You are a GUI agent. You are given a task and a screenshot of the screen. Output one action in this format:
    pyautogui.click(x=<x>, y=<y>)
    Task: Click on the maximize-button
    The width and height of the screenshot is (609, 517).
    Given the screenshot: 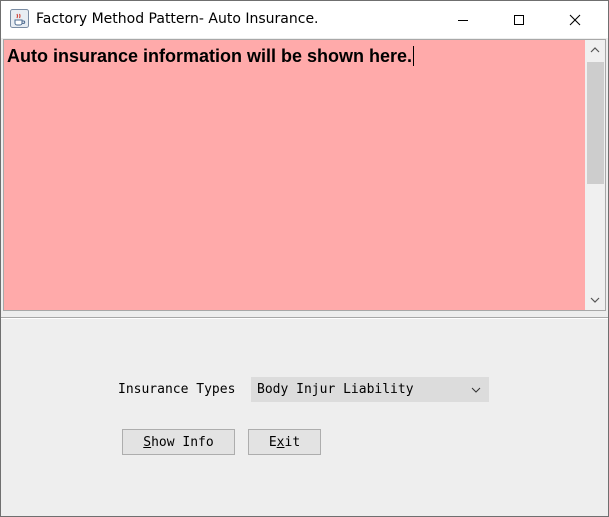 What is the action you would take?
    pyautogui.click(x=519, y=19)
    